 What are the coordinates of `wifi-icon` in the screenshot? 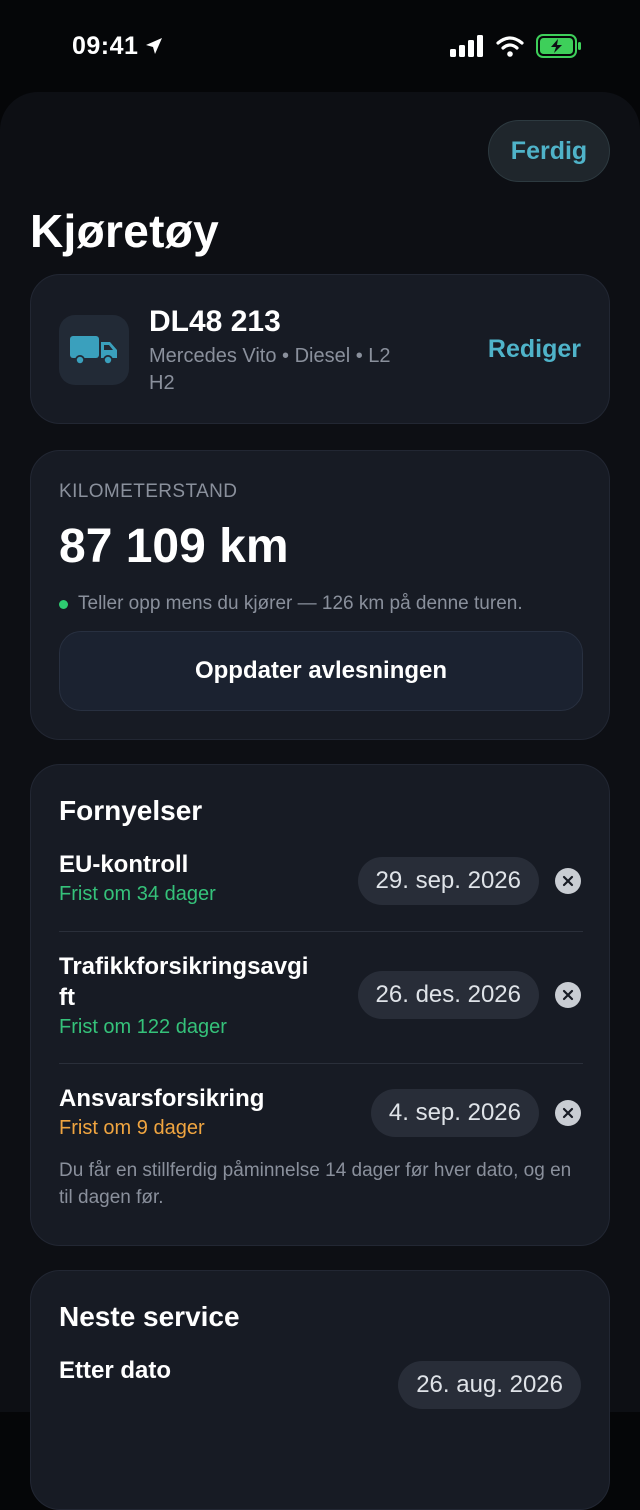 It's located at (510, 46).